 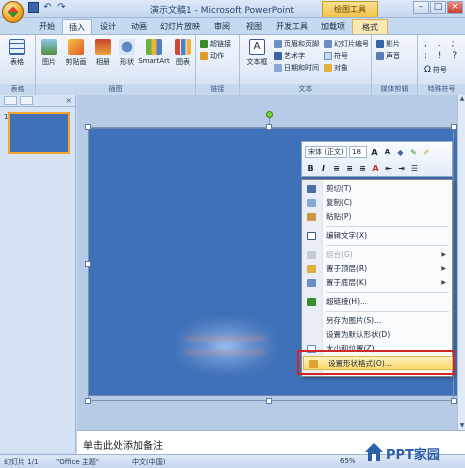 I want to click on line-color-icon: ✎, so click(x=413, y=152).